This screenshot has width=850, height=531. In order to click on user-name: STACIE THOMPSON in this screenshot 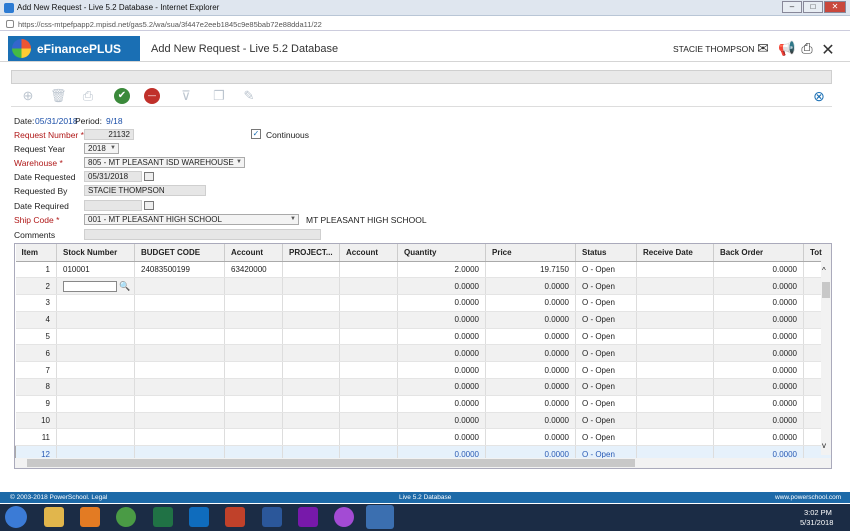, I will do `click(713, 49)`.